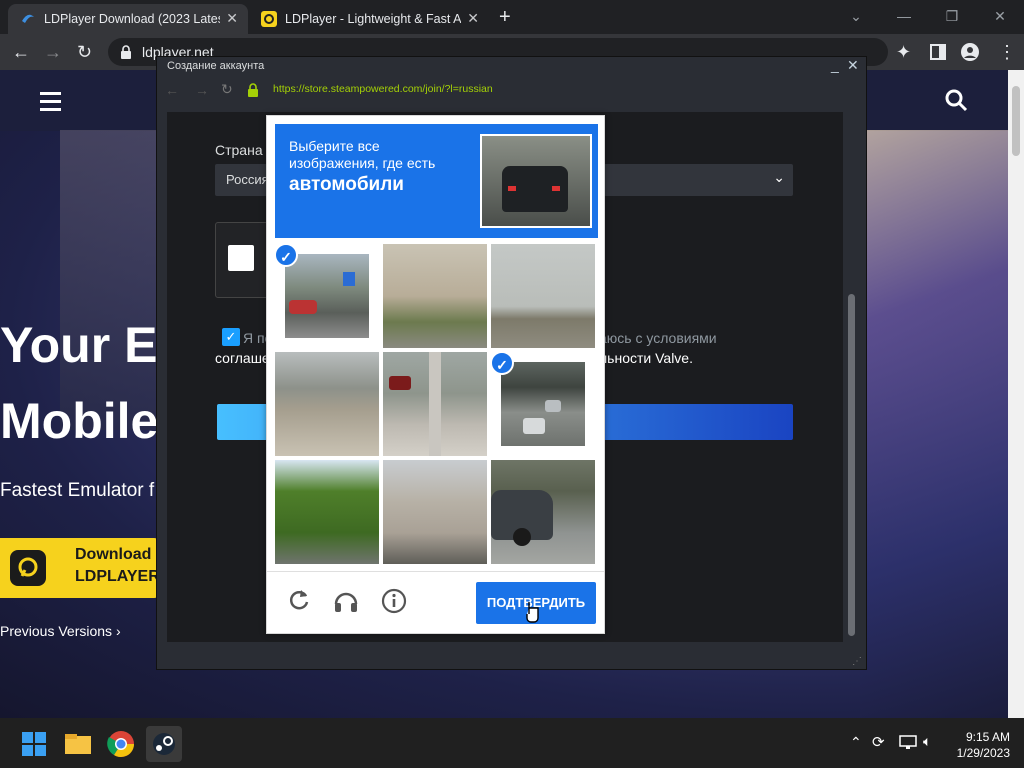 Image resolution: width=1024 pixels, height=768 pixels. What do you see at coordinates (904, 17) in the screenshot?
I see `minimize-icon: —` at bounding box center [904, 17].